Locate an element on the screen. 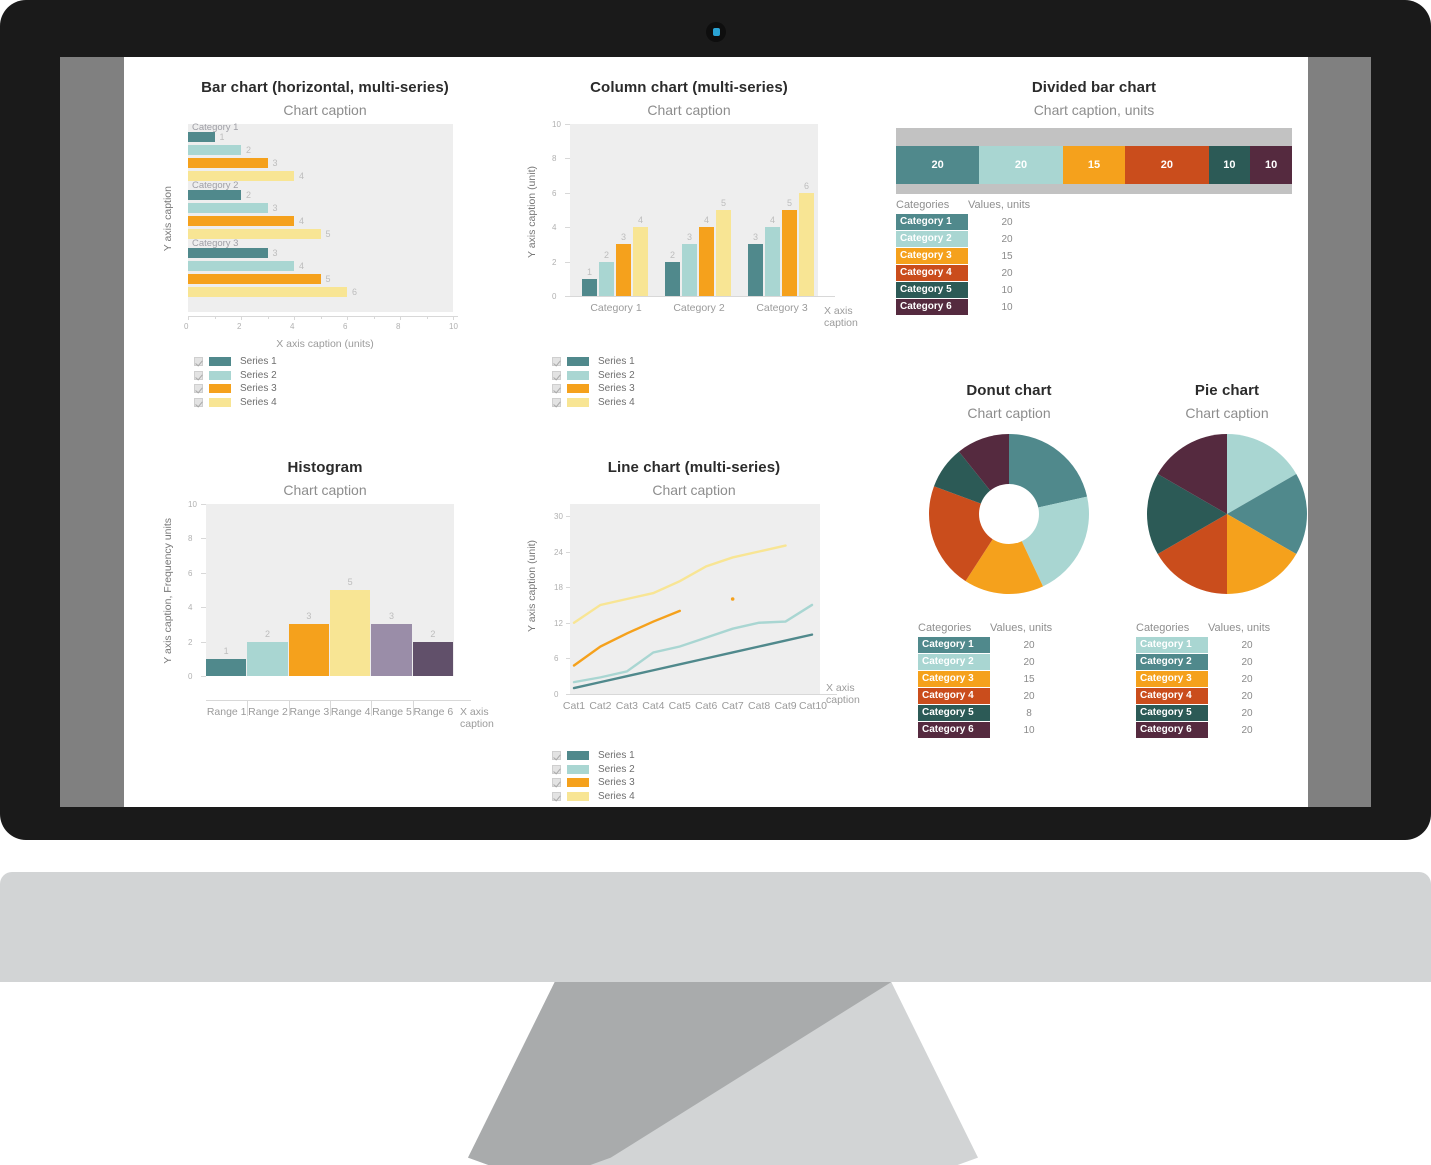 This screenshot has height=1165, width=1431. line-chart-legend: Series 1 Series 2 Series 3 Series 4 is located at coordinates (593, 776).